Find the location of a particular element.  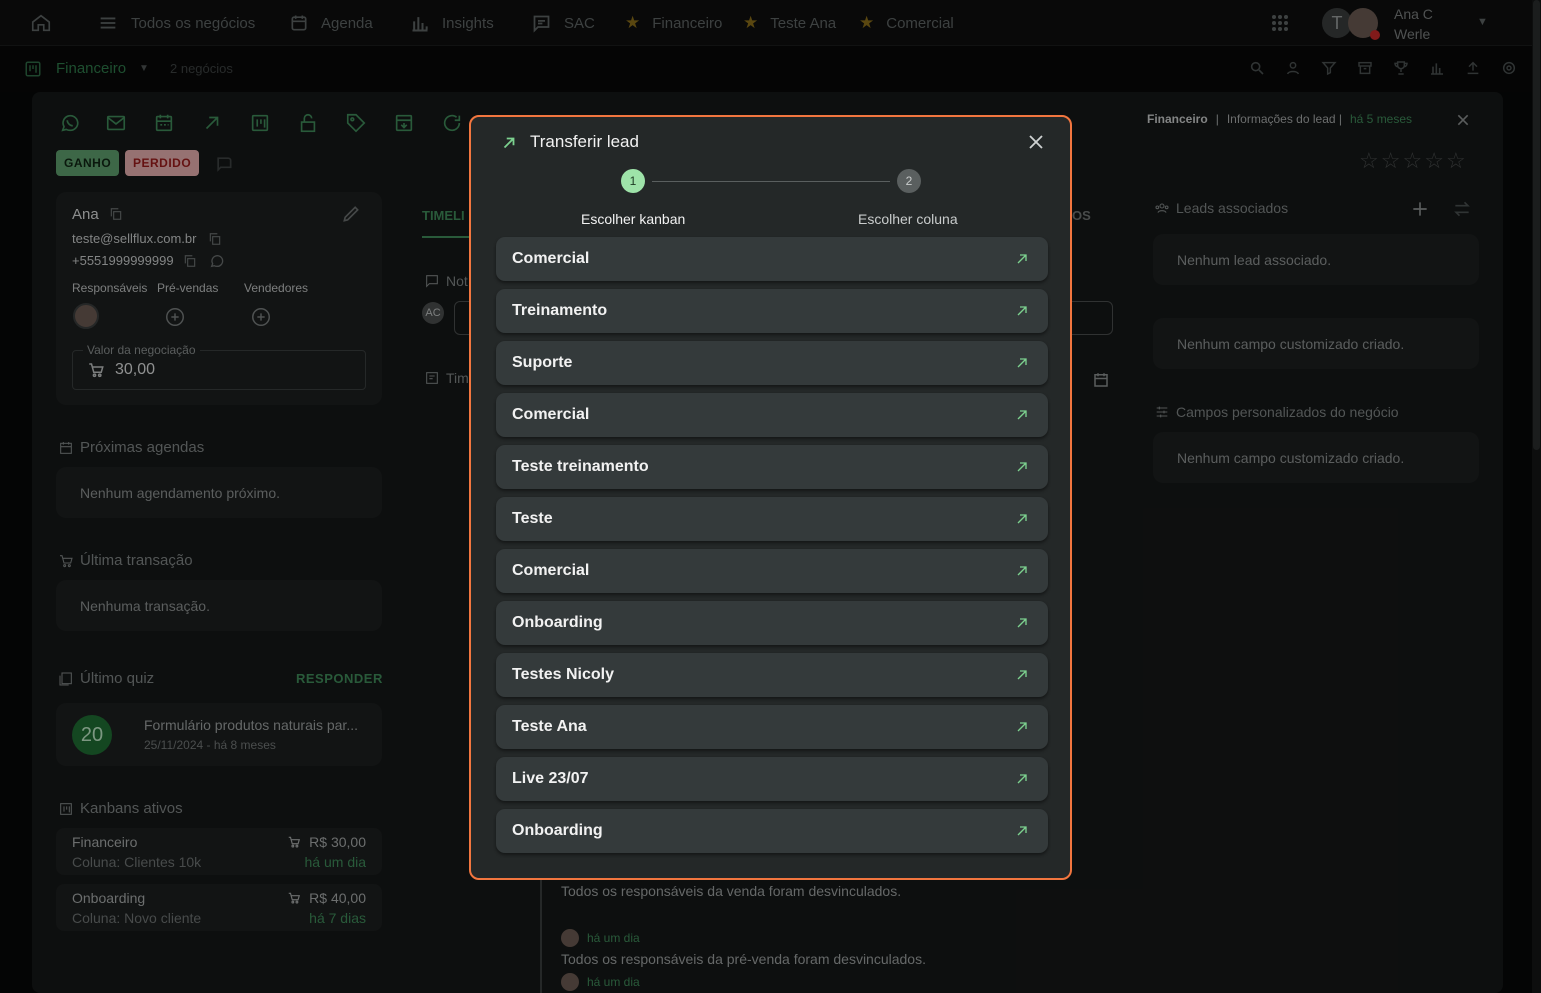

kanban-option: Testes Nicoly is located at coordinates (772, 675).